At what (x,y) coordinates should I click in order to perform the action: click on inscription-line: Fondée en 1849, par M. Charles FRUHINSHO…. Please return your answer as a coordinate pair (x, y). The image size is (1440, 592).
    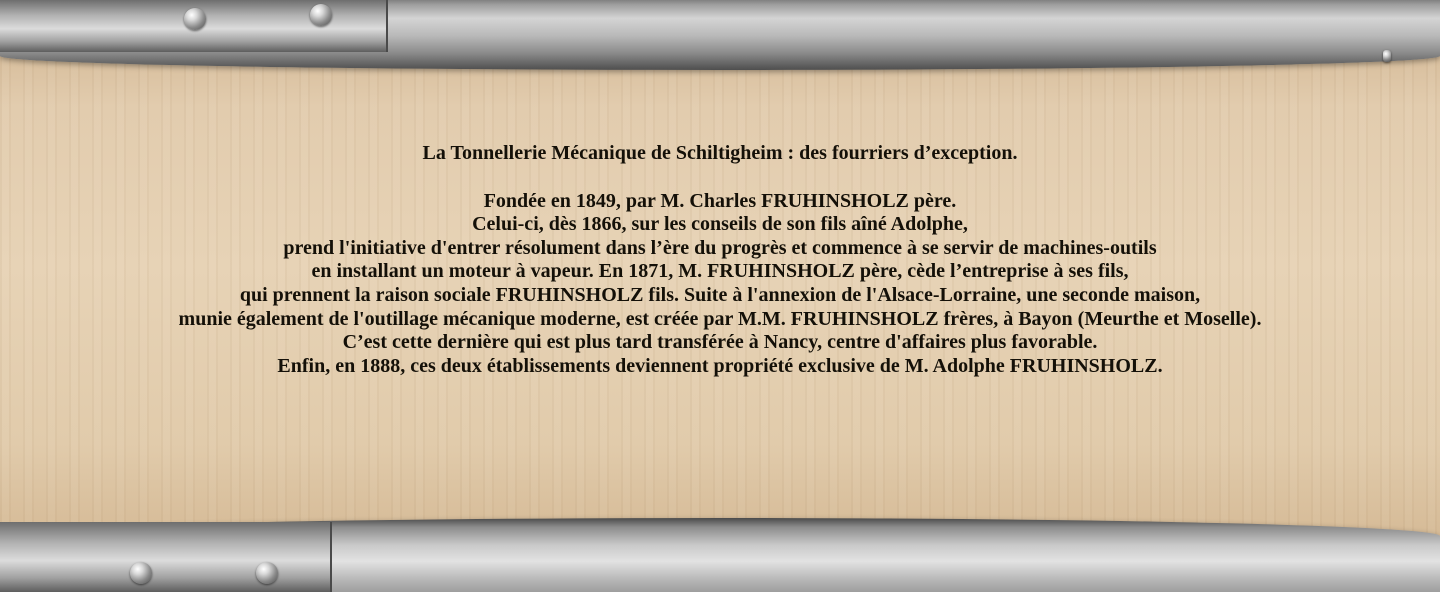
    Looking at the image, I should click on (720, 200).